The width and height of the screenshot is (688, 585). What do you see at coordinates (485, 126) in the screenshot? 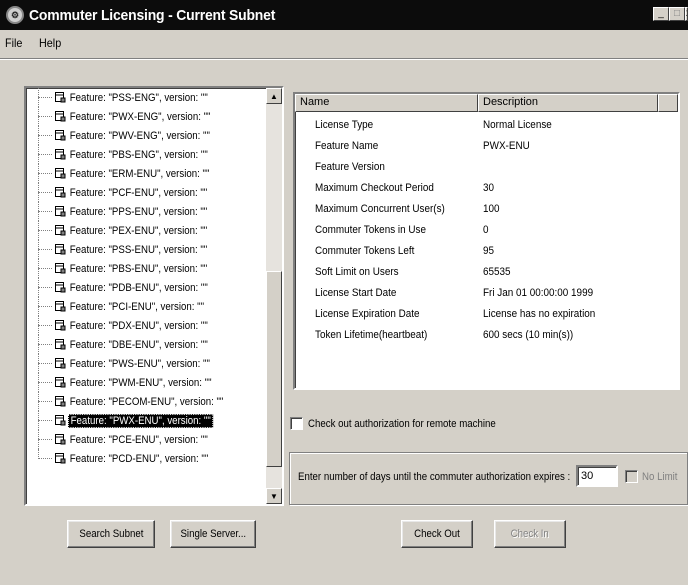
I see `detail-row: License Type Normal License` at bounding box center [485, 126].